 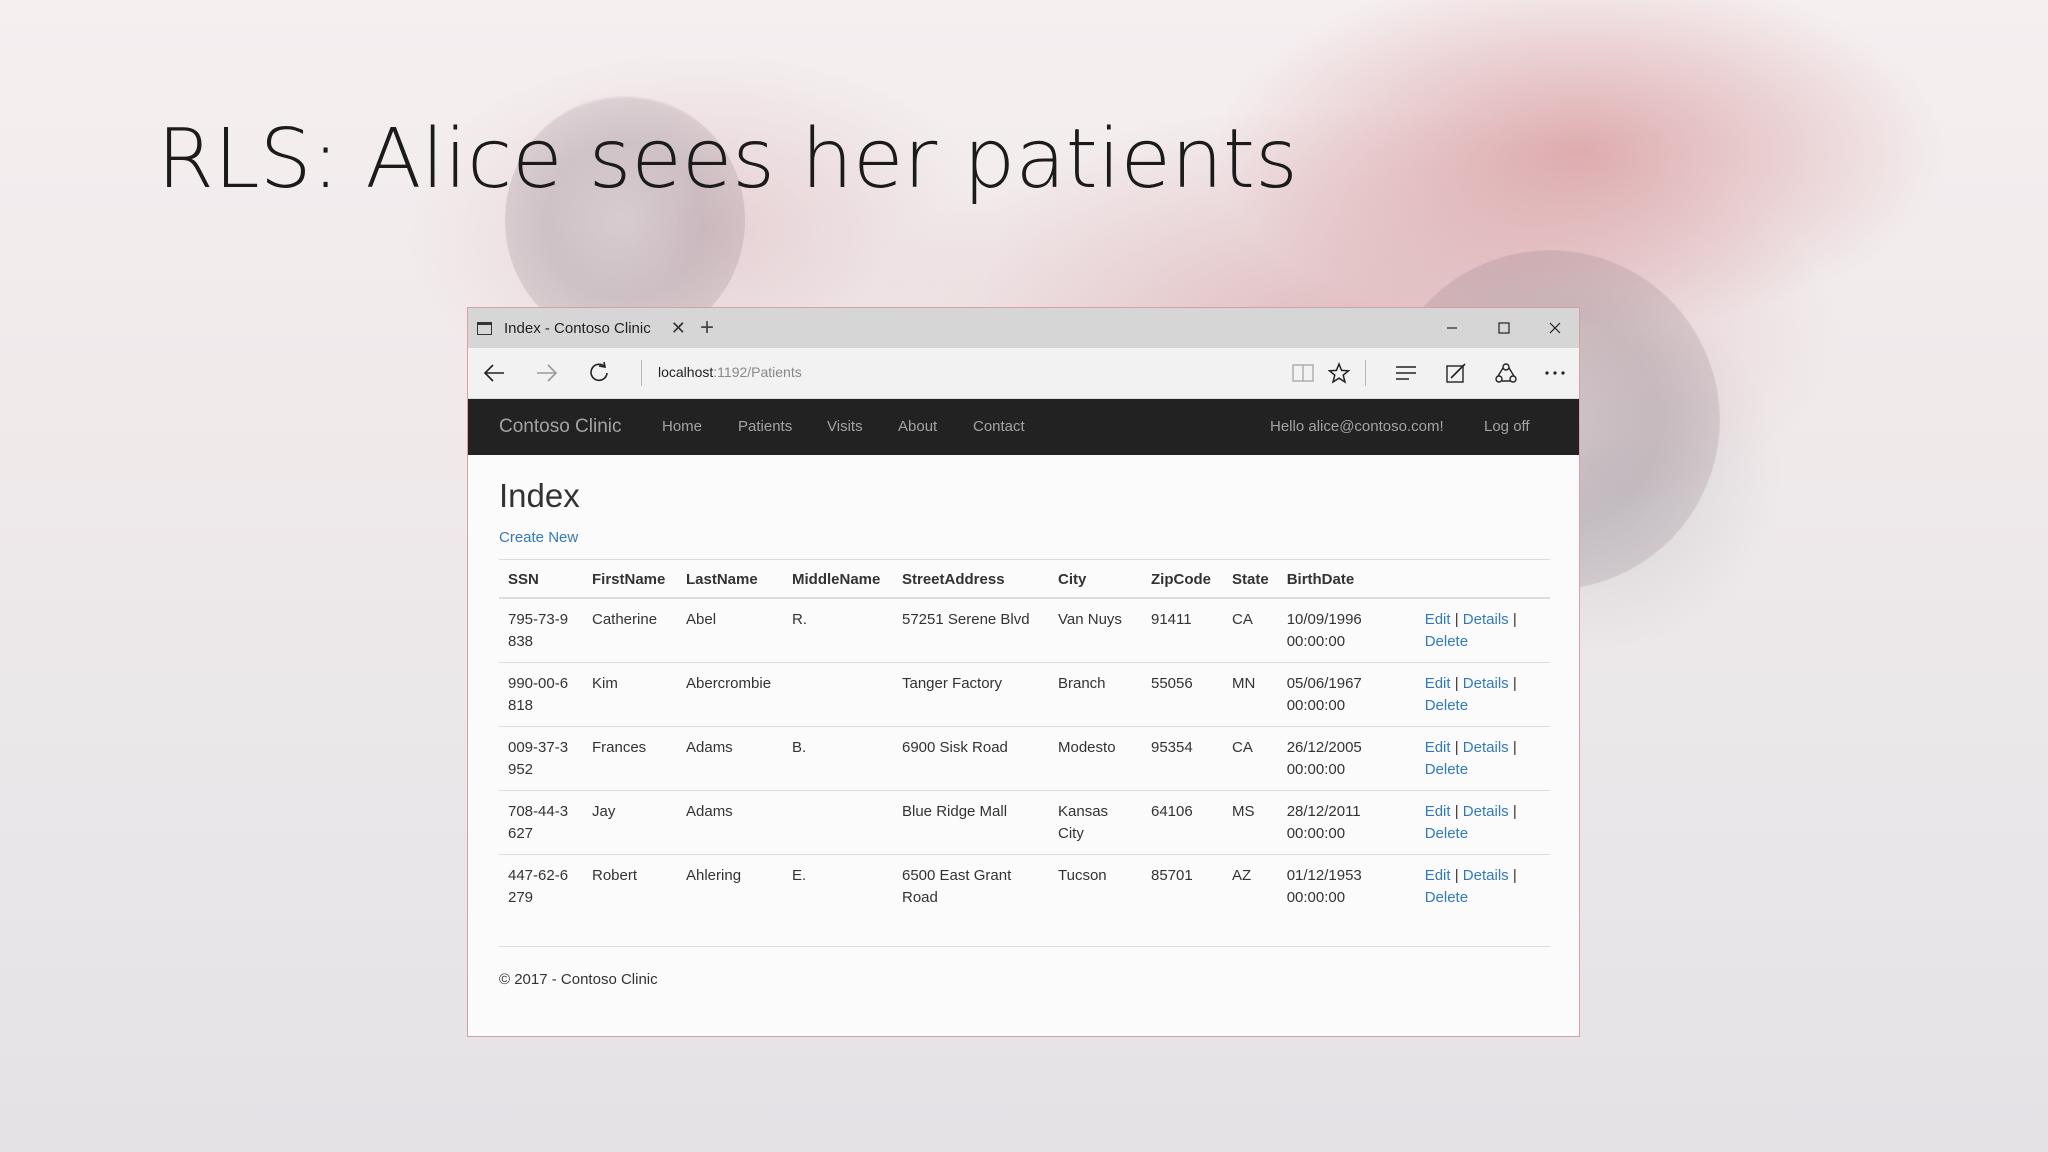 I want to click on nav-patients: Patients, so click(x=765, y=426).